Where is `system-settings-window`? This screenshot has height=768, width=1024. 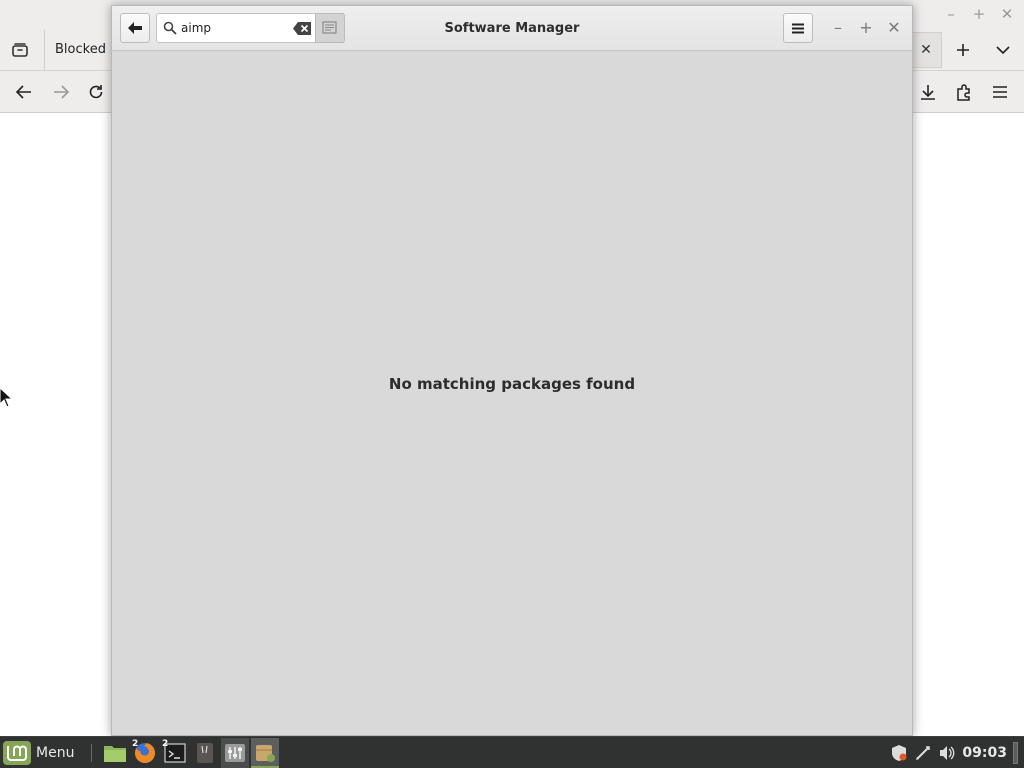
system-settings-window is located at coordinates (235, 753).